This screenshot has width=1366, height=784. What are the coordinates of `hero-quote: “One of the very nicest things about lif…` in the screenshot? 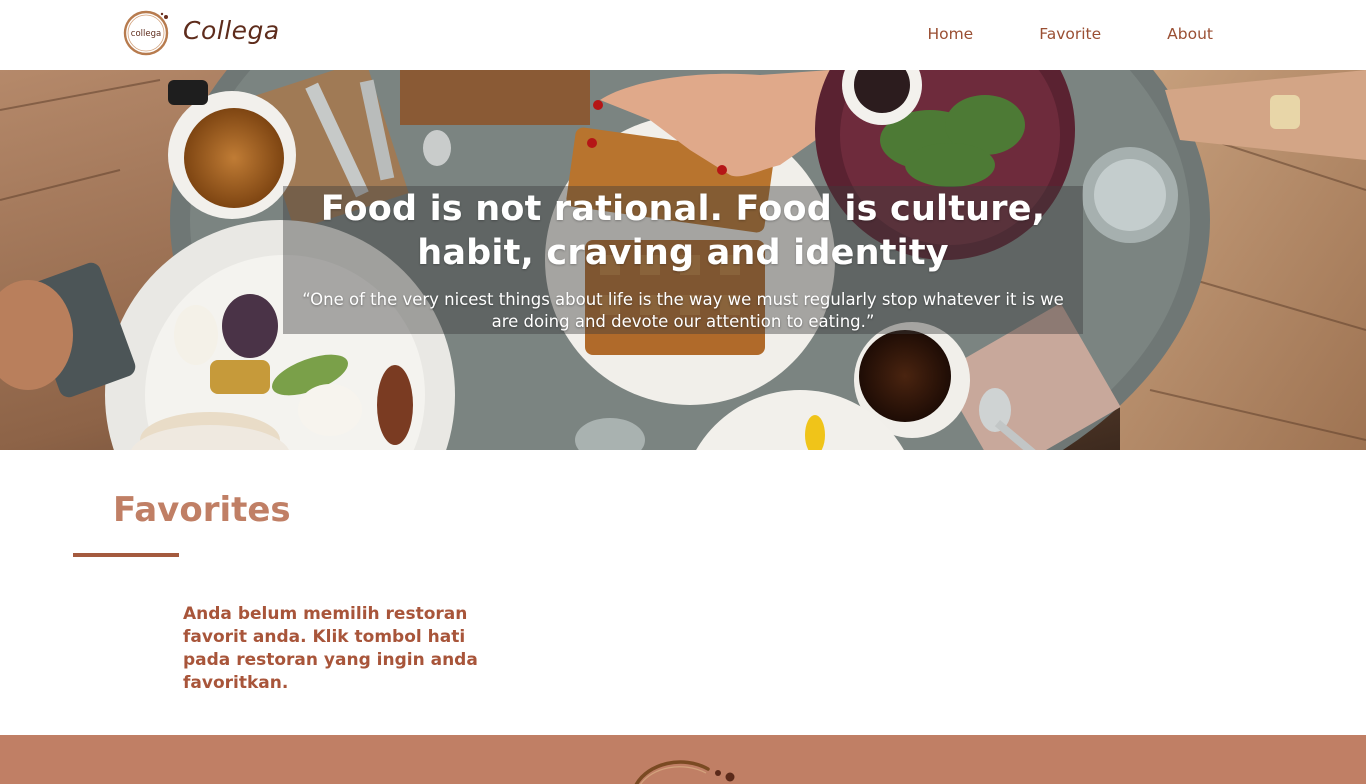 It's located at (683, 310).